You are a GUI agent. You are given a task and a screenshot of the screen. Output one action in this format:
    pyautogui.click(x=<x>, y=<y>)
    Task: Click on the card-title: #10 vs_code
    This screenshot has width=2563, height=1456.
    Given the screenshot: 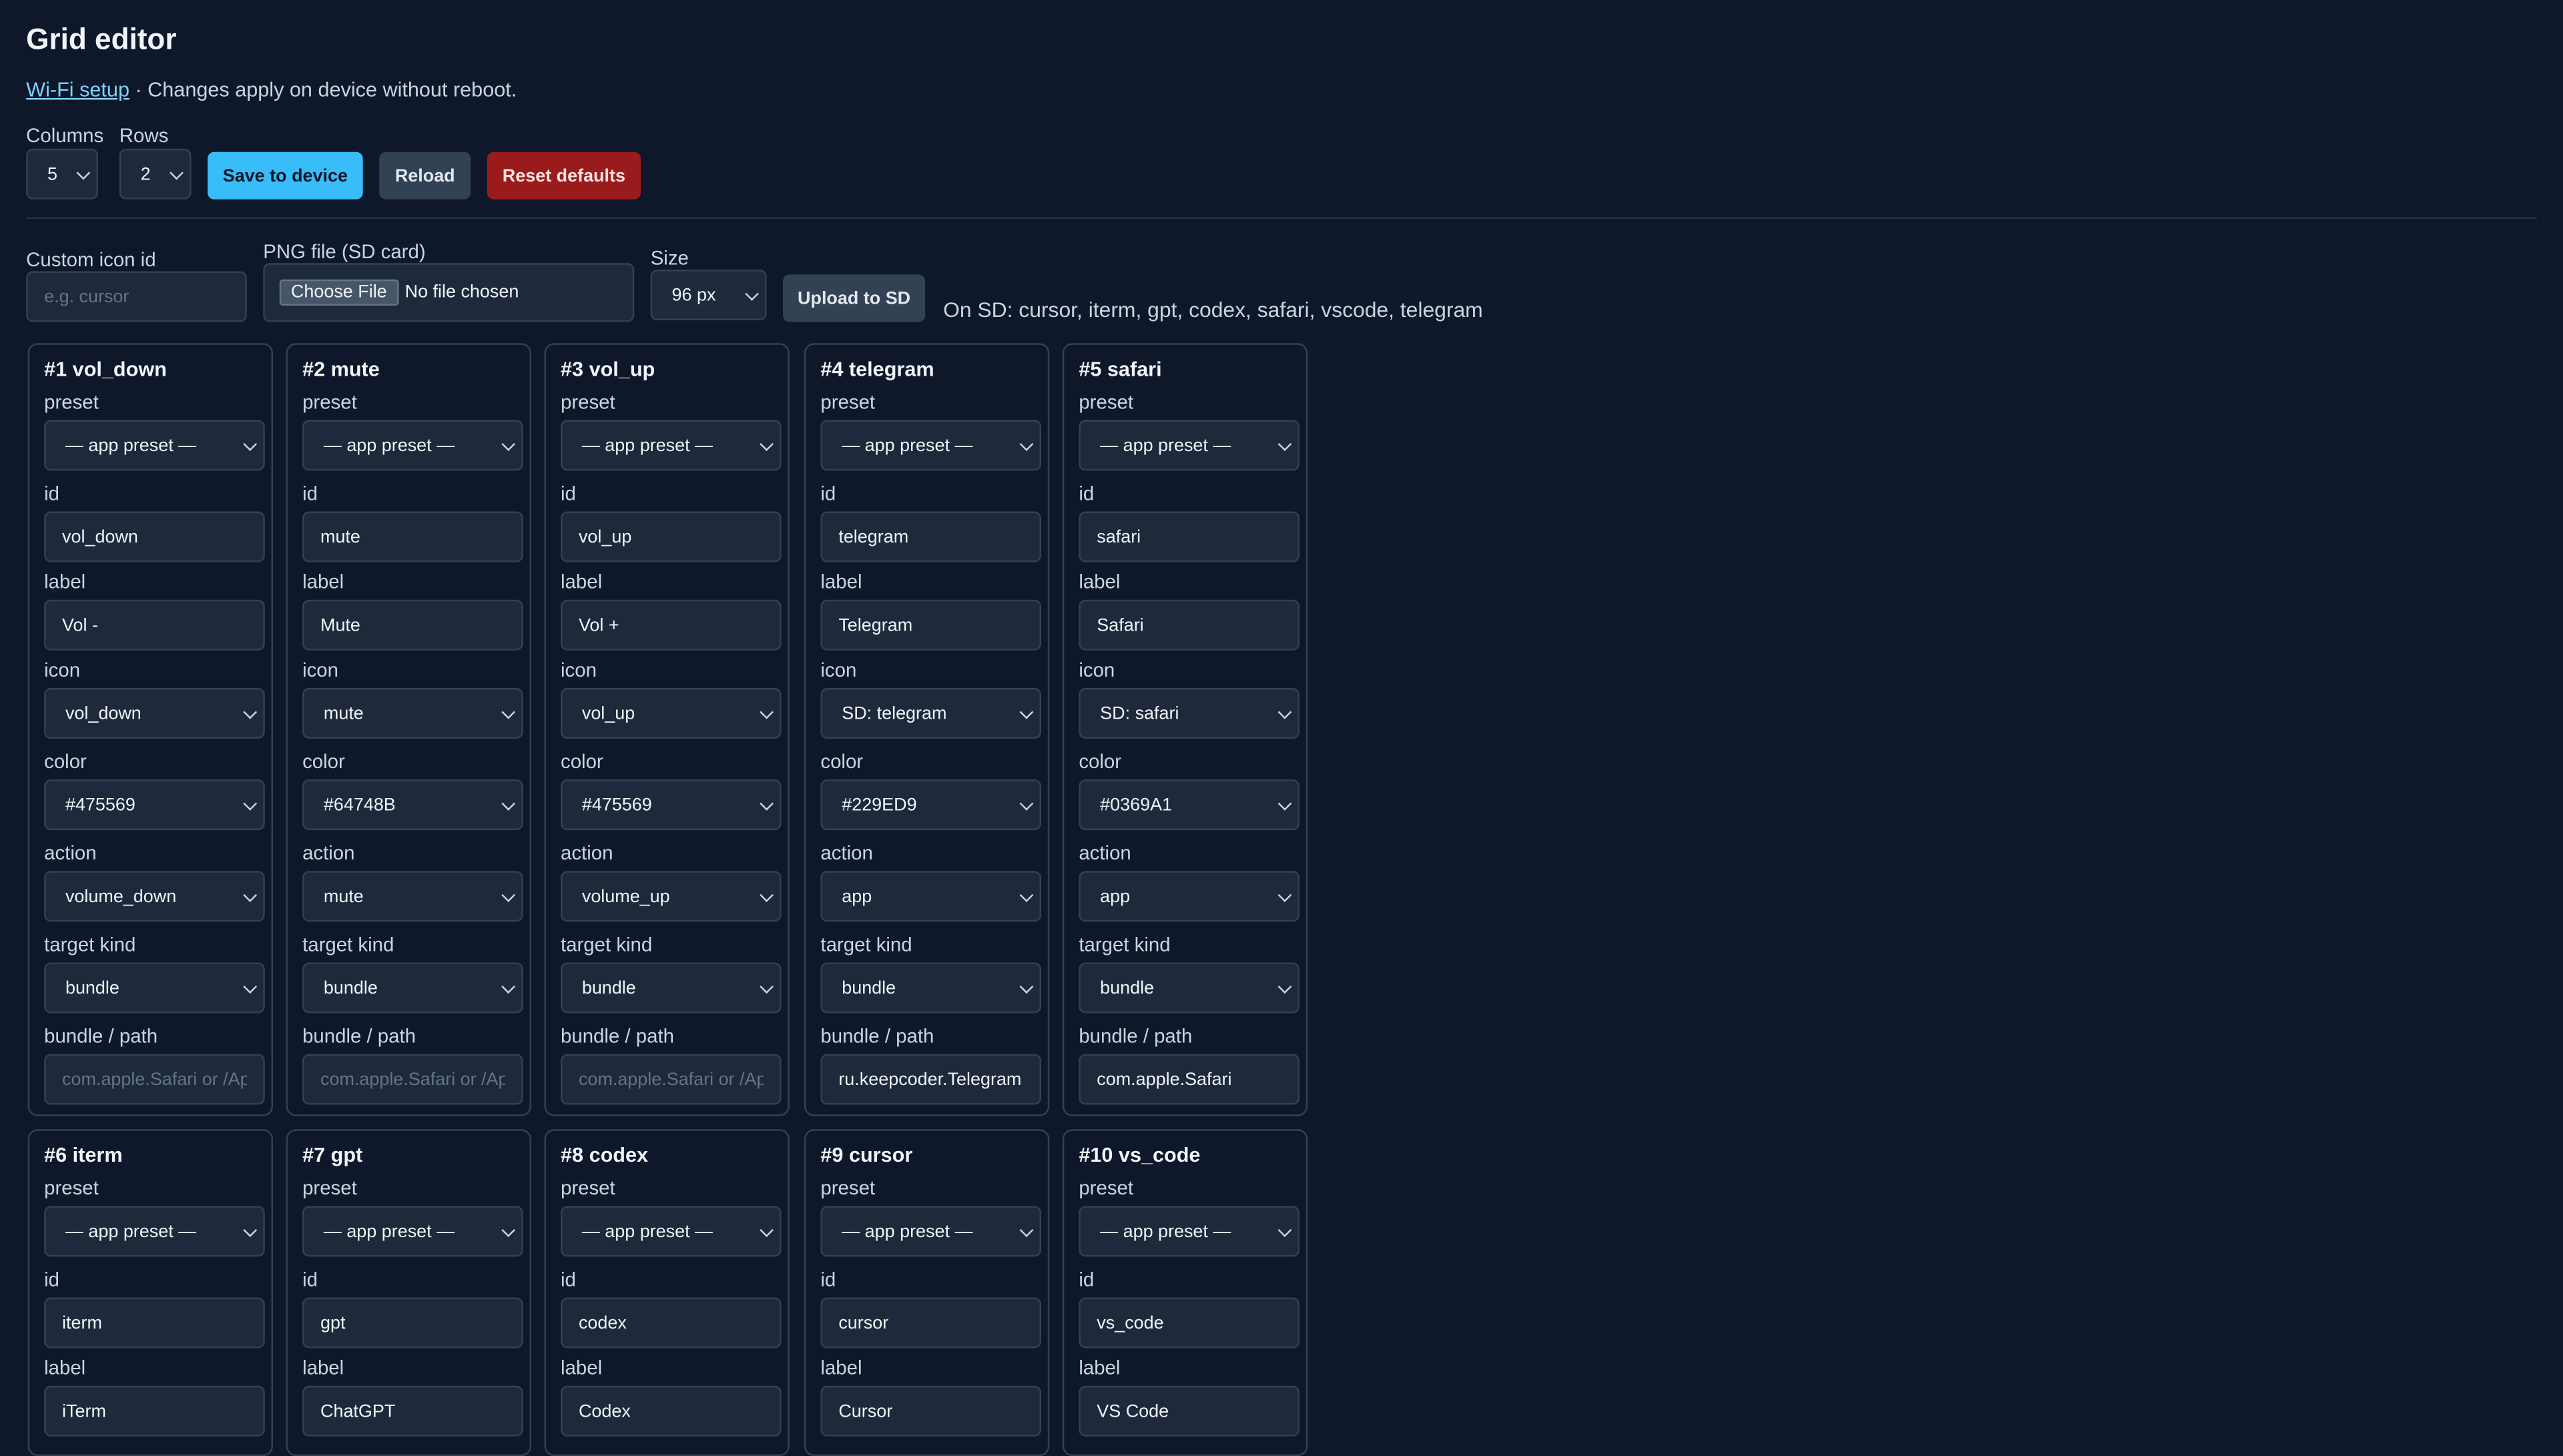 What is the action you would take?
    pyautogui.click(x=1140, y=1155)
    